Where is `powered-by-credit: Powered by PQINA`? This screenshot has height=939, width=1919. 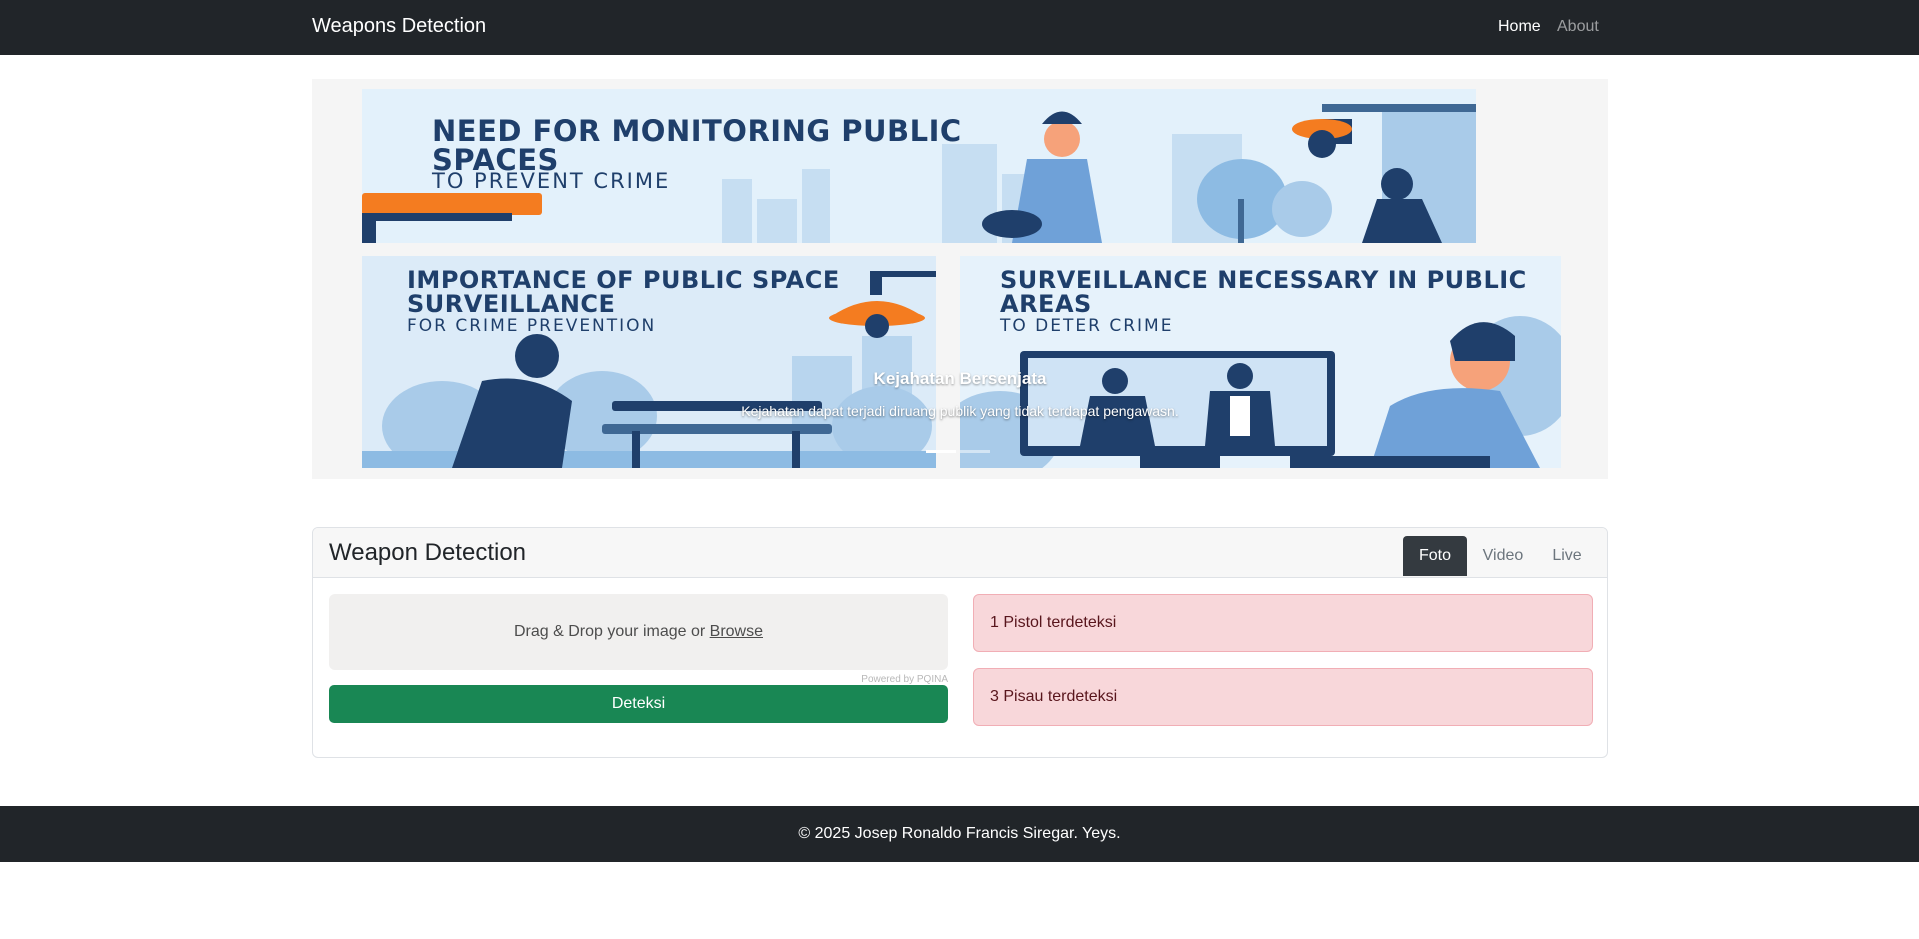 powered-by-credit: Powered by PQINA is located at coordinates (638, 679).